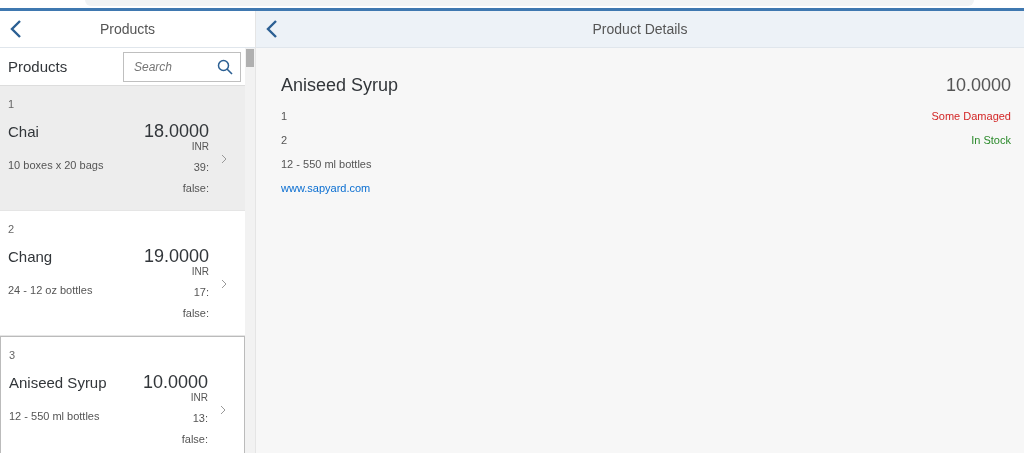 The width and height of the screenshot is (1024, 453). What do you see at coordinates (971, 116) in the screenshot?
I see `status-text: Some Damaged` at bounding box center [971, 116].